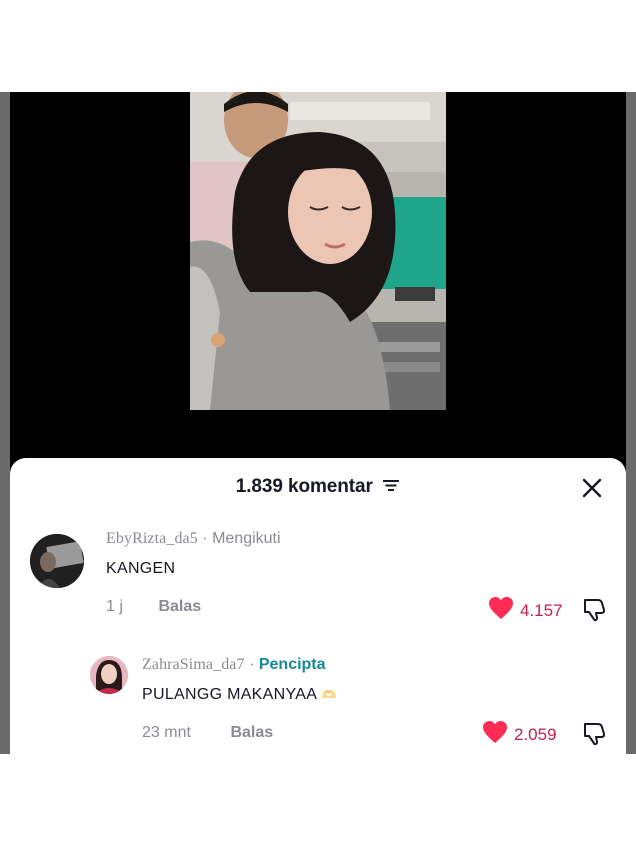  What do you see at coordinates (592, 488) in the screenshot?
I see `close-icon` at bounding box center [592, 488].